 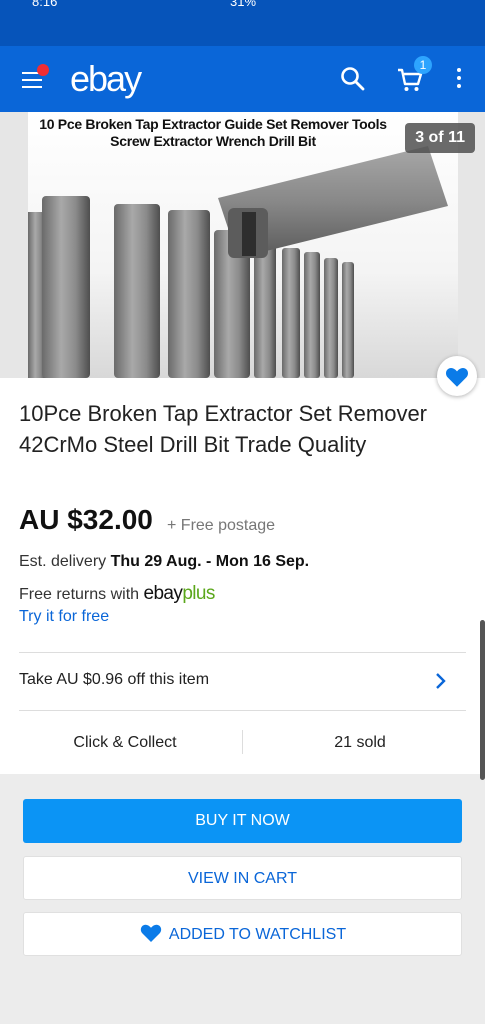 What do you see at coordinates (86, 519) in the screenshot?
I see `price: AU $32.00` at bounding box center [86, 519].